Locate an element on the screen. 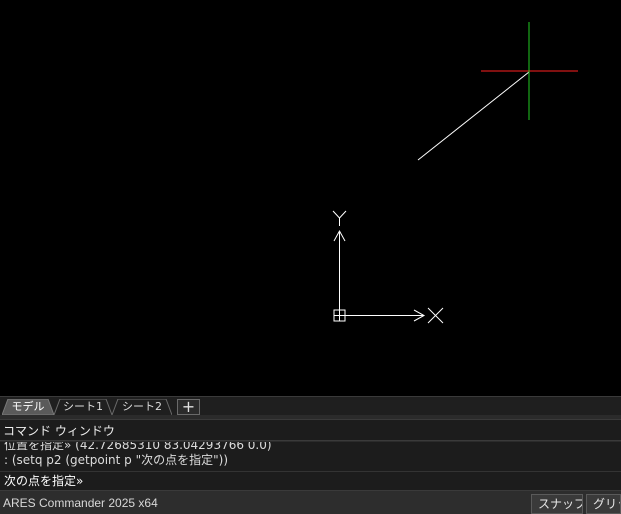 The height and width of the screenshot is (514, 621). ucs-icon is located at coordinates (388, 267).